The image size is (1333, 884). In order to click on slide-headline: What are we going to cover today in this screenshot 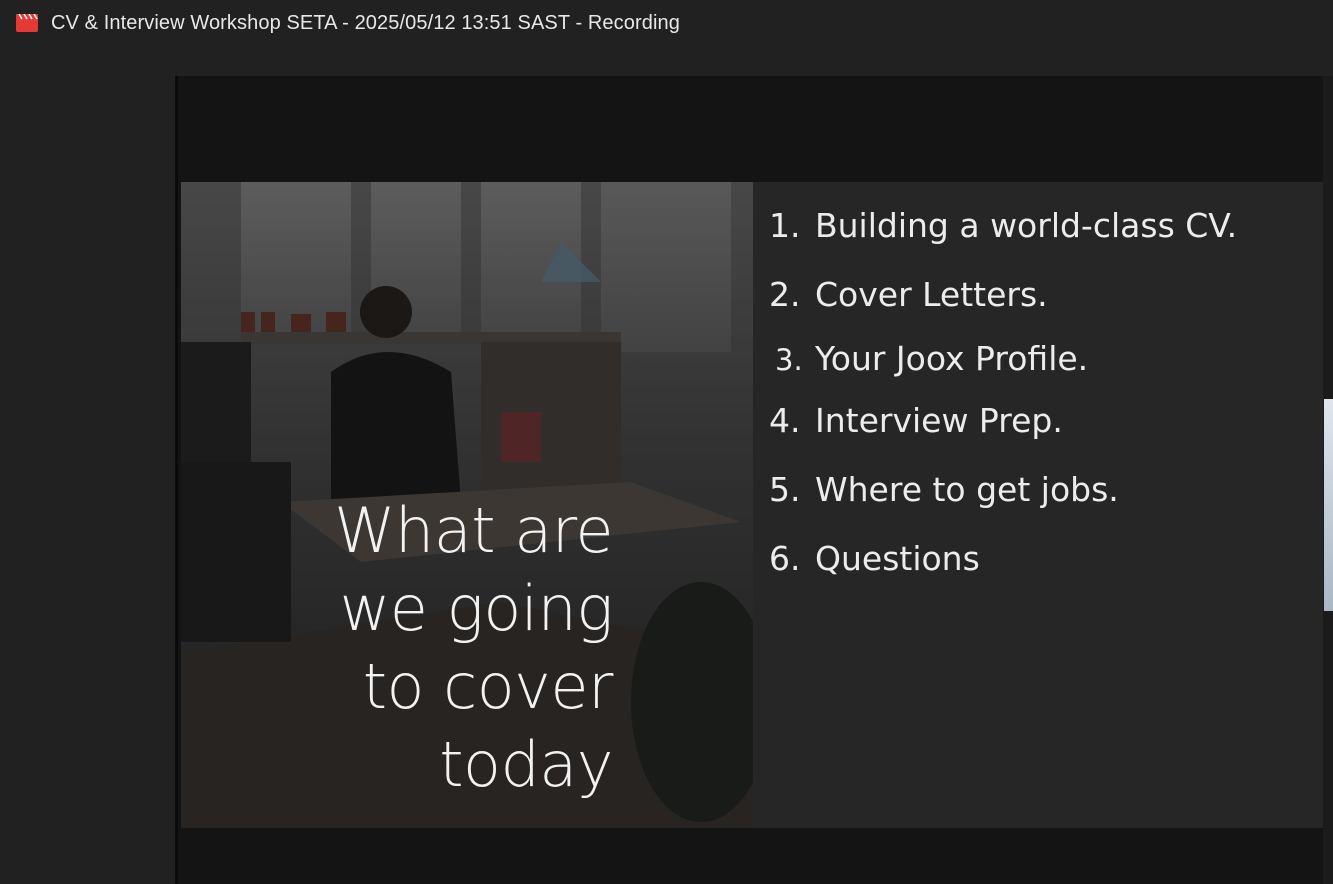, I will do `click(473, 647)`.